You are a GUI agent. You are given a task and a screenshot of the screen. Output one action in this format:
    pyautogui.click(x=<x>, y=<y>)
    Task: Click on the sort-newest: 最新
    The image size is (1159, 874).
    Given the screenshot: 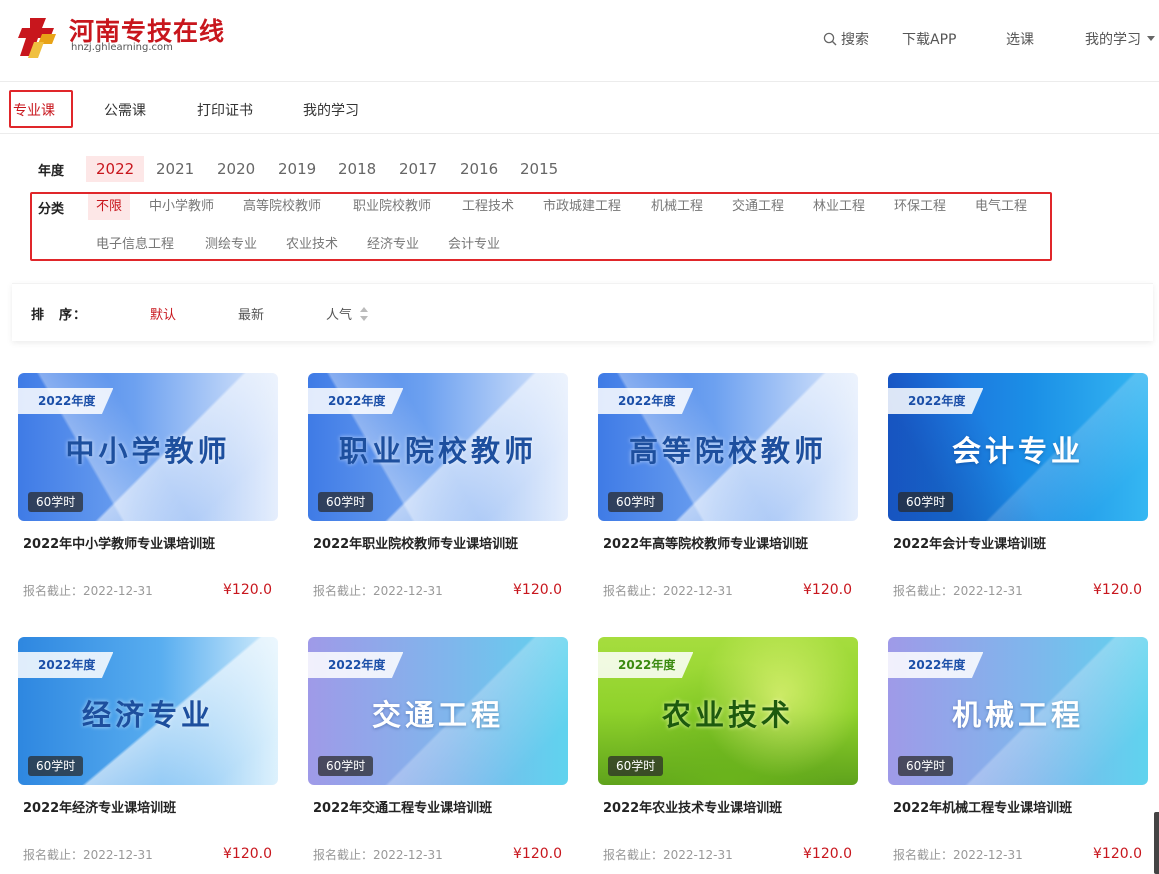 What is the action you would take?
    pyautogui.click(x=251, y=313)
    